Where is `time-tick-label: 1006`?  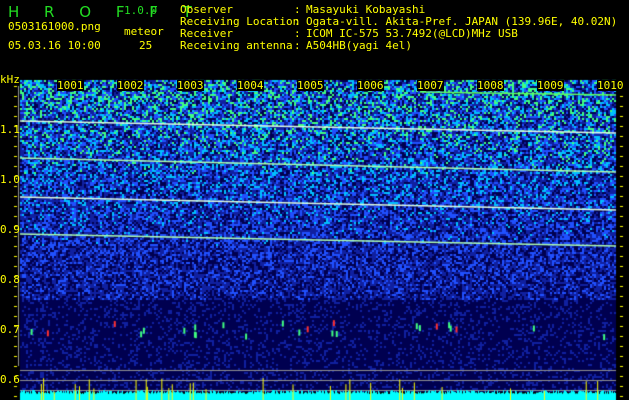 time-tick-label: 1006 is located at coordinates (370, 85).